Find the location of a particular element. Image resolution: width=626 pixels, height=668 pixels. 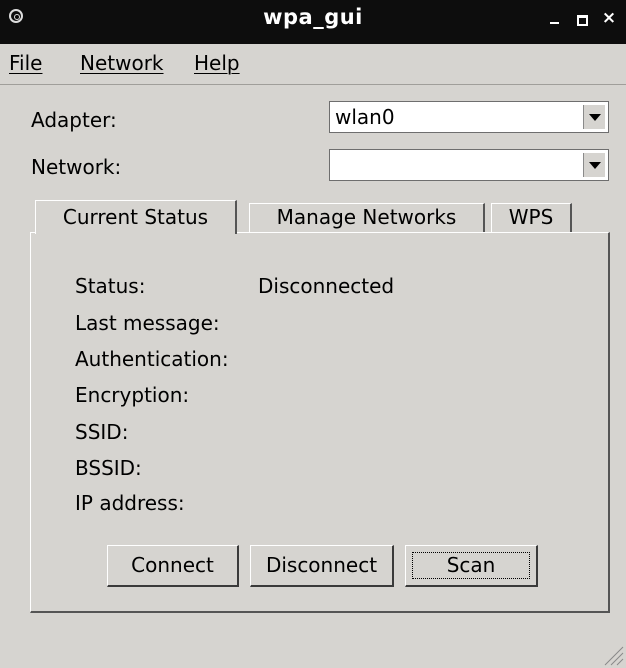

close-icon: × is located at coordinates (609, 18).